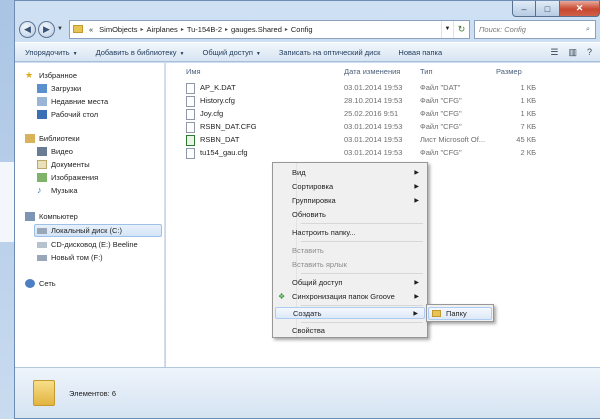  I want to click on forward-button: ▶, so click(46, 29).